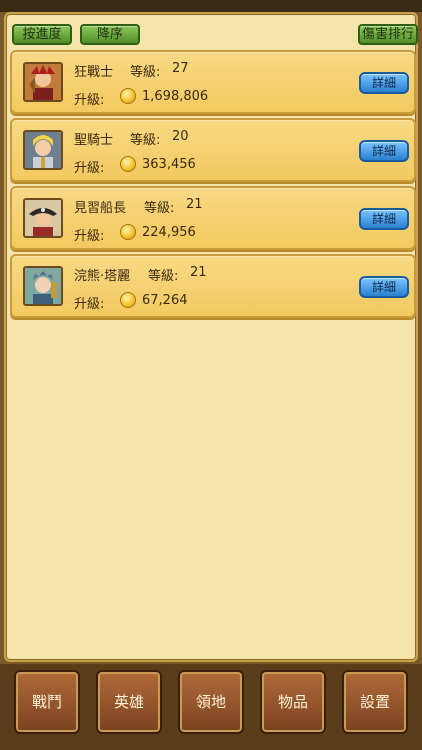 This screenshot has width=422, height=750. Describe the element at coordinates (213, 286) in the screenshot. I see `hero-row-raccoon: 浣熊·塔麗 等級: 21 升級: 67,264 詳細` at that location.